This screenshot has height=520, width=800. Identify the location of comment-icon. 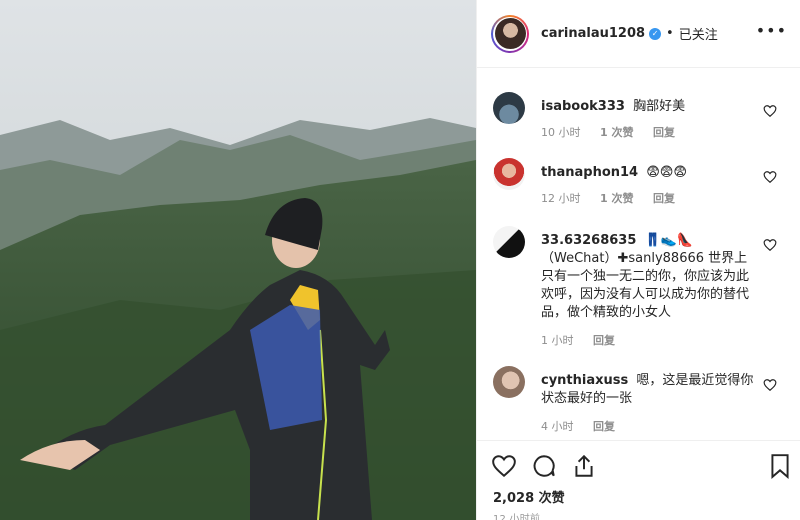
(544, 466).